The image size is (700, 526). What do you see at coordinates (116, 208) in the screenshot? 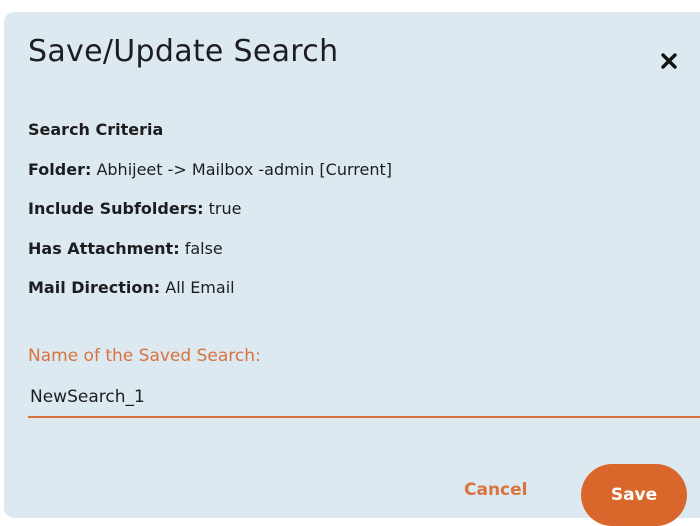
I see `criteria-label: Include Subfolders:` at bounding box center [116, 208].